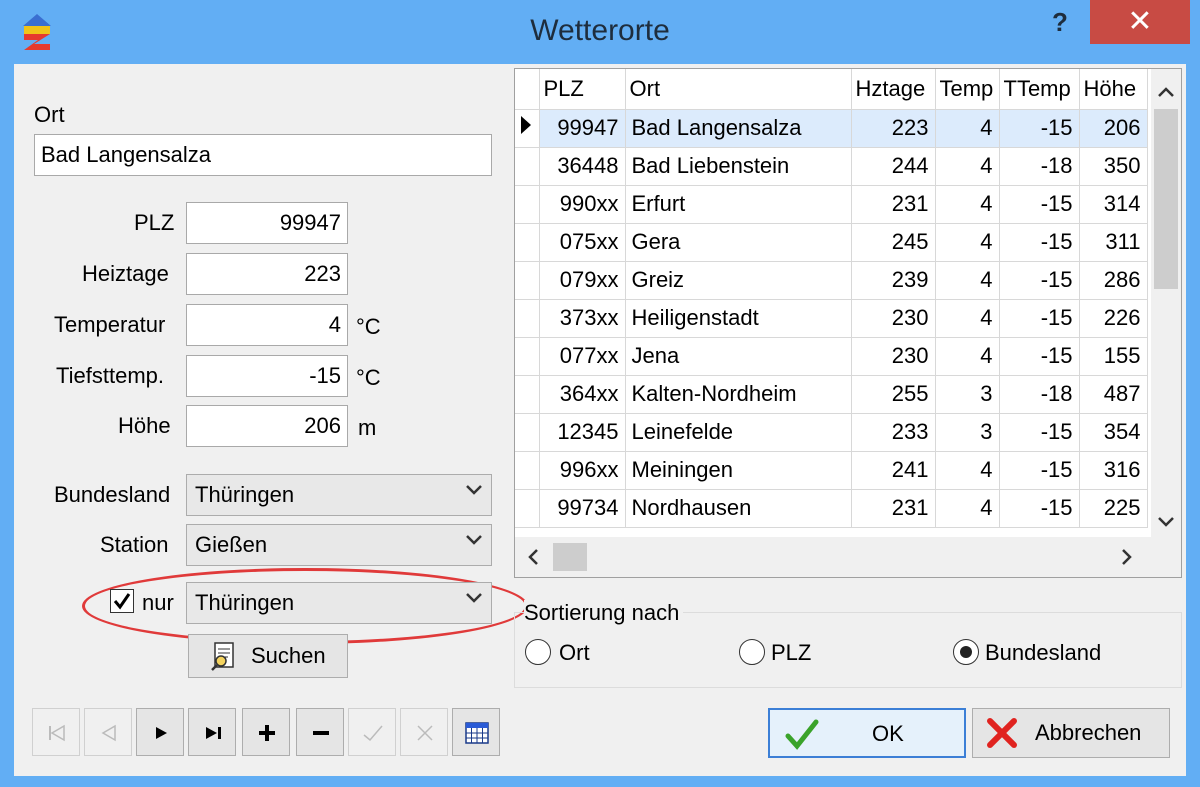  What do you see at coordinates (752, 652) in the screenshot?
I see `sort-plz-radio` at bounding box center [752, 652].